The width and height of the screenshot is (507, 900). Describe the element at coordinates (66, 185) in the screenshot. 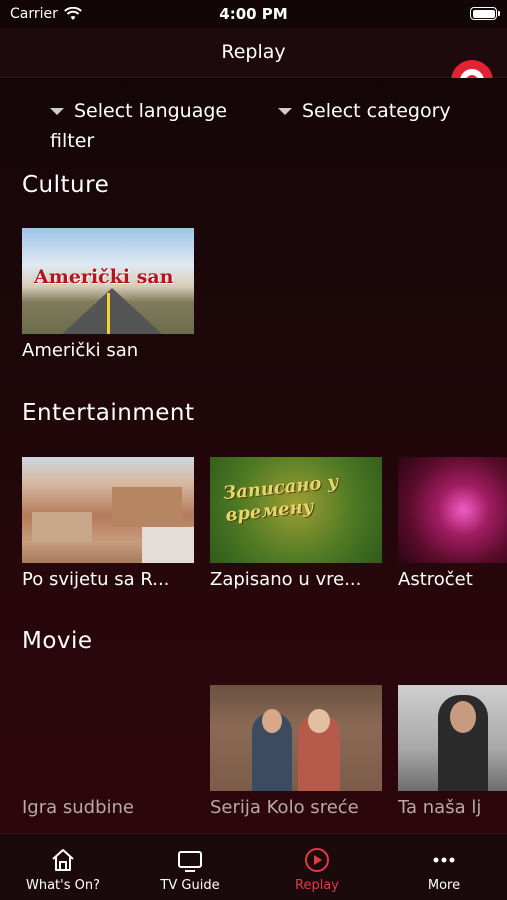

I see `section-title-culture: Culture` at that location.